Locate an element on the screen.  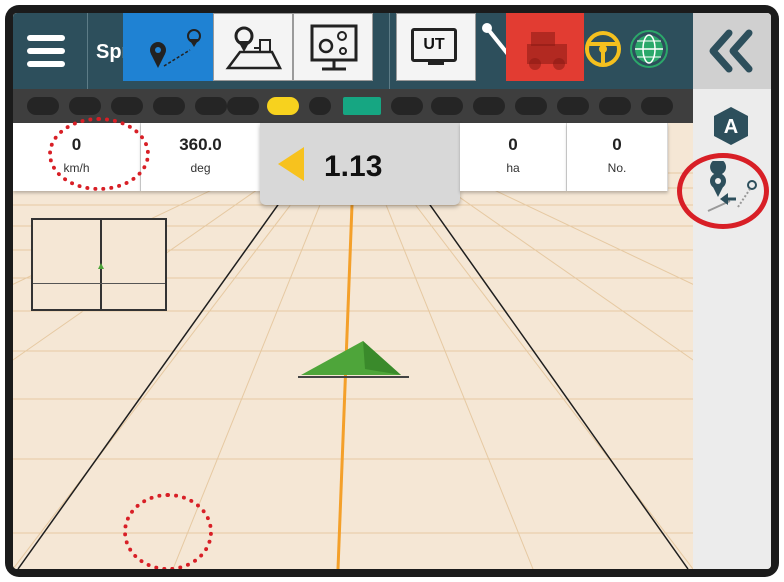
heading-panel: 360.0 deg is located at coordinates (201, 157).